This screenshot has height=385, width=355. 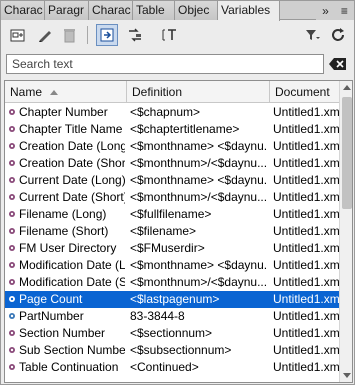 I want to click on table-row: Page Count <$lastpagenum> Untitled1.xml, so click(x=172, y=299).